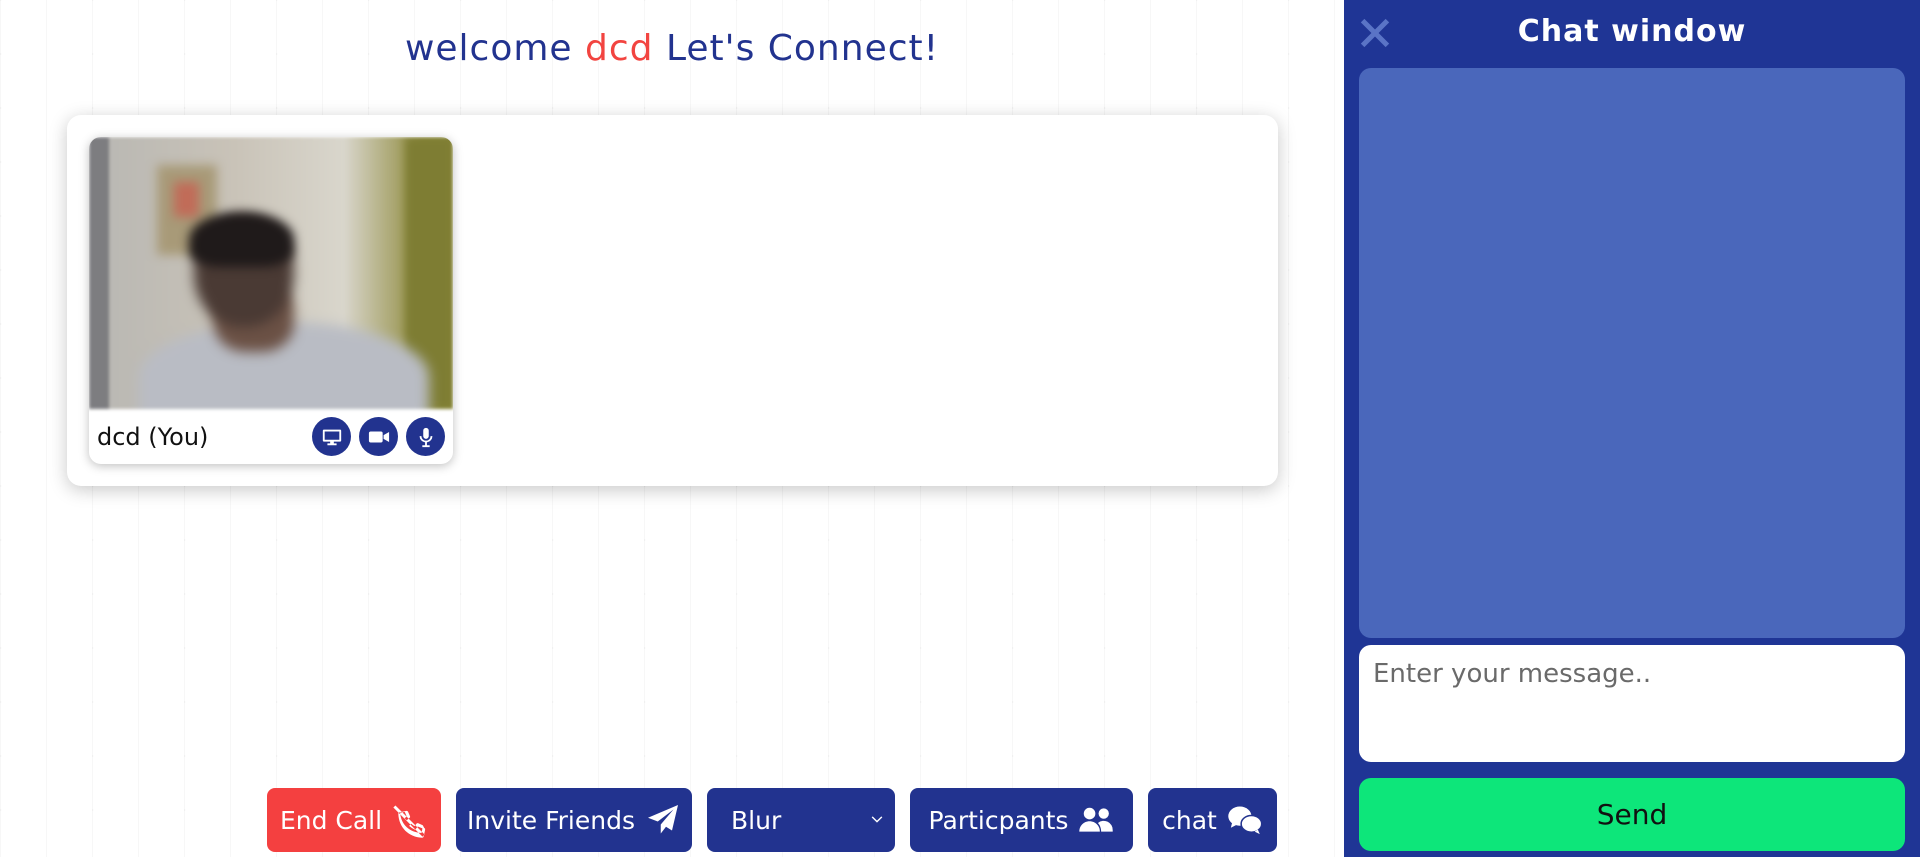 Image resolution: width=1920 pixels, height=857 pixels. I want to click on welcome-heading: welcome dcd Let's Connect!, so click(672, 48).